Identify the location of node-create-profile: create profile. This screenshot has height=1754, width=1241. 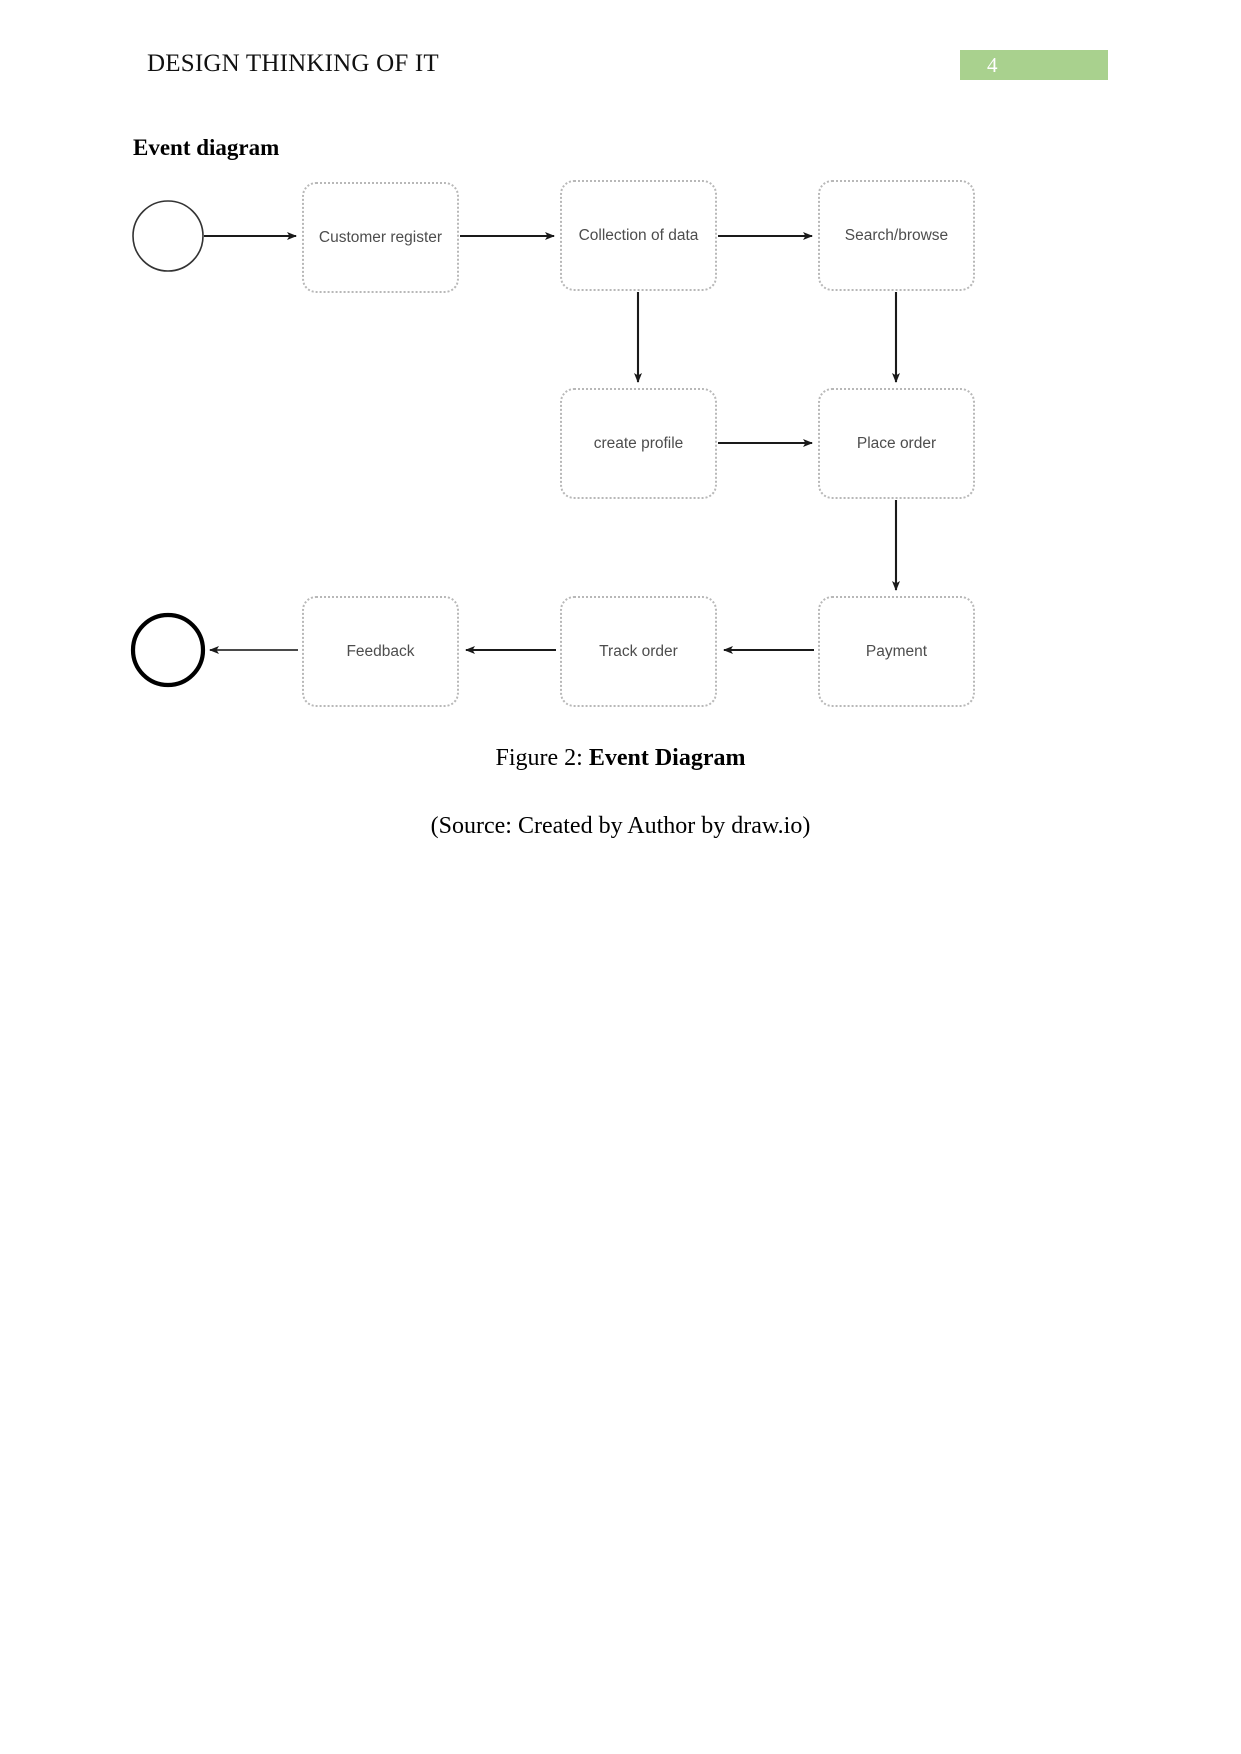
(638, 443).